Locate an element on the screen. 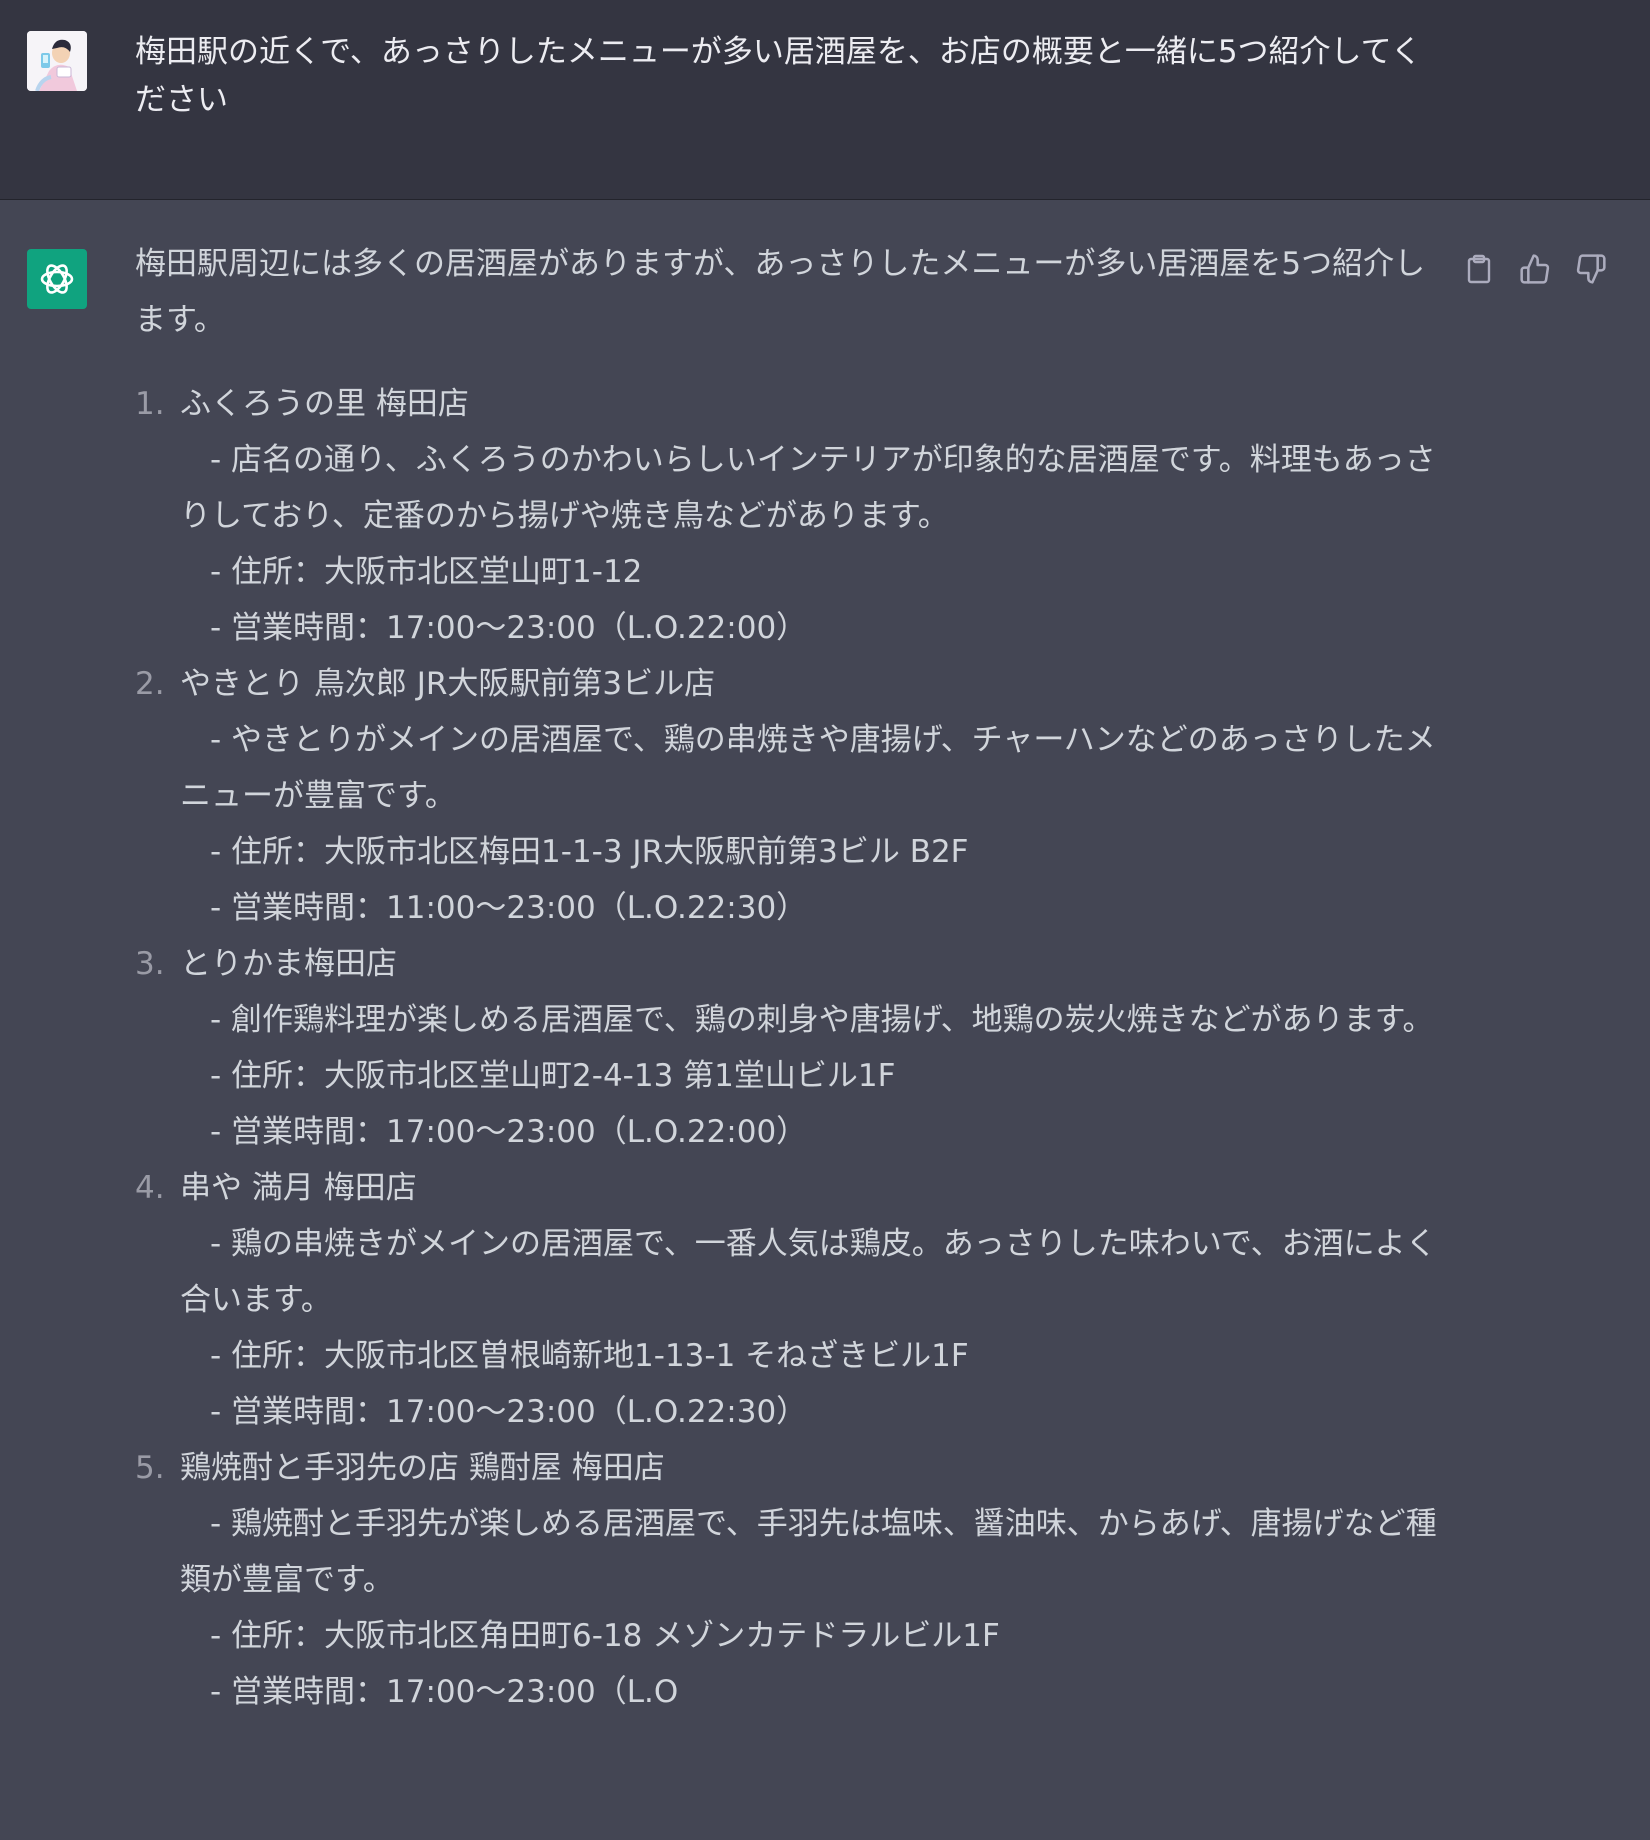  thumbs-up-button is located at coordinates (1535, 269).